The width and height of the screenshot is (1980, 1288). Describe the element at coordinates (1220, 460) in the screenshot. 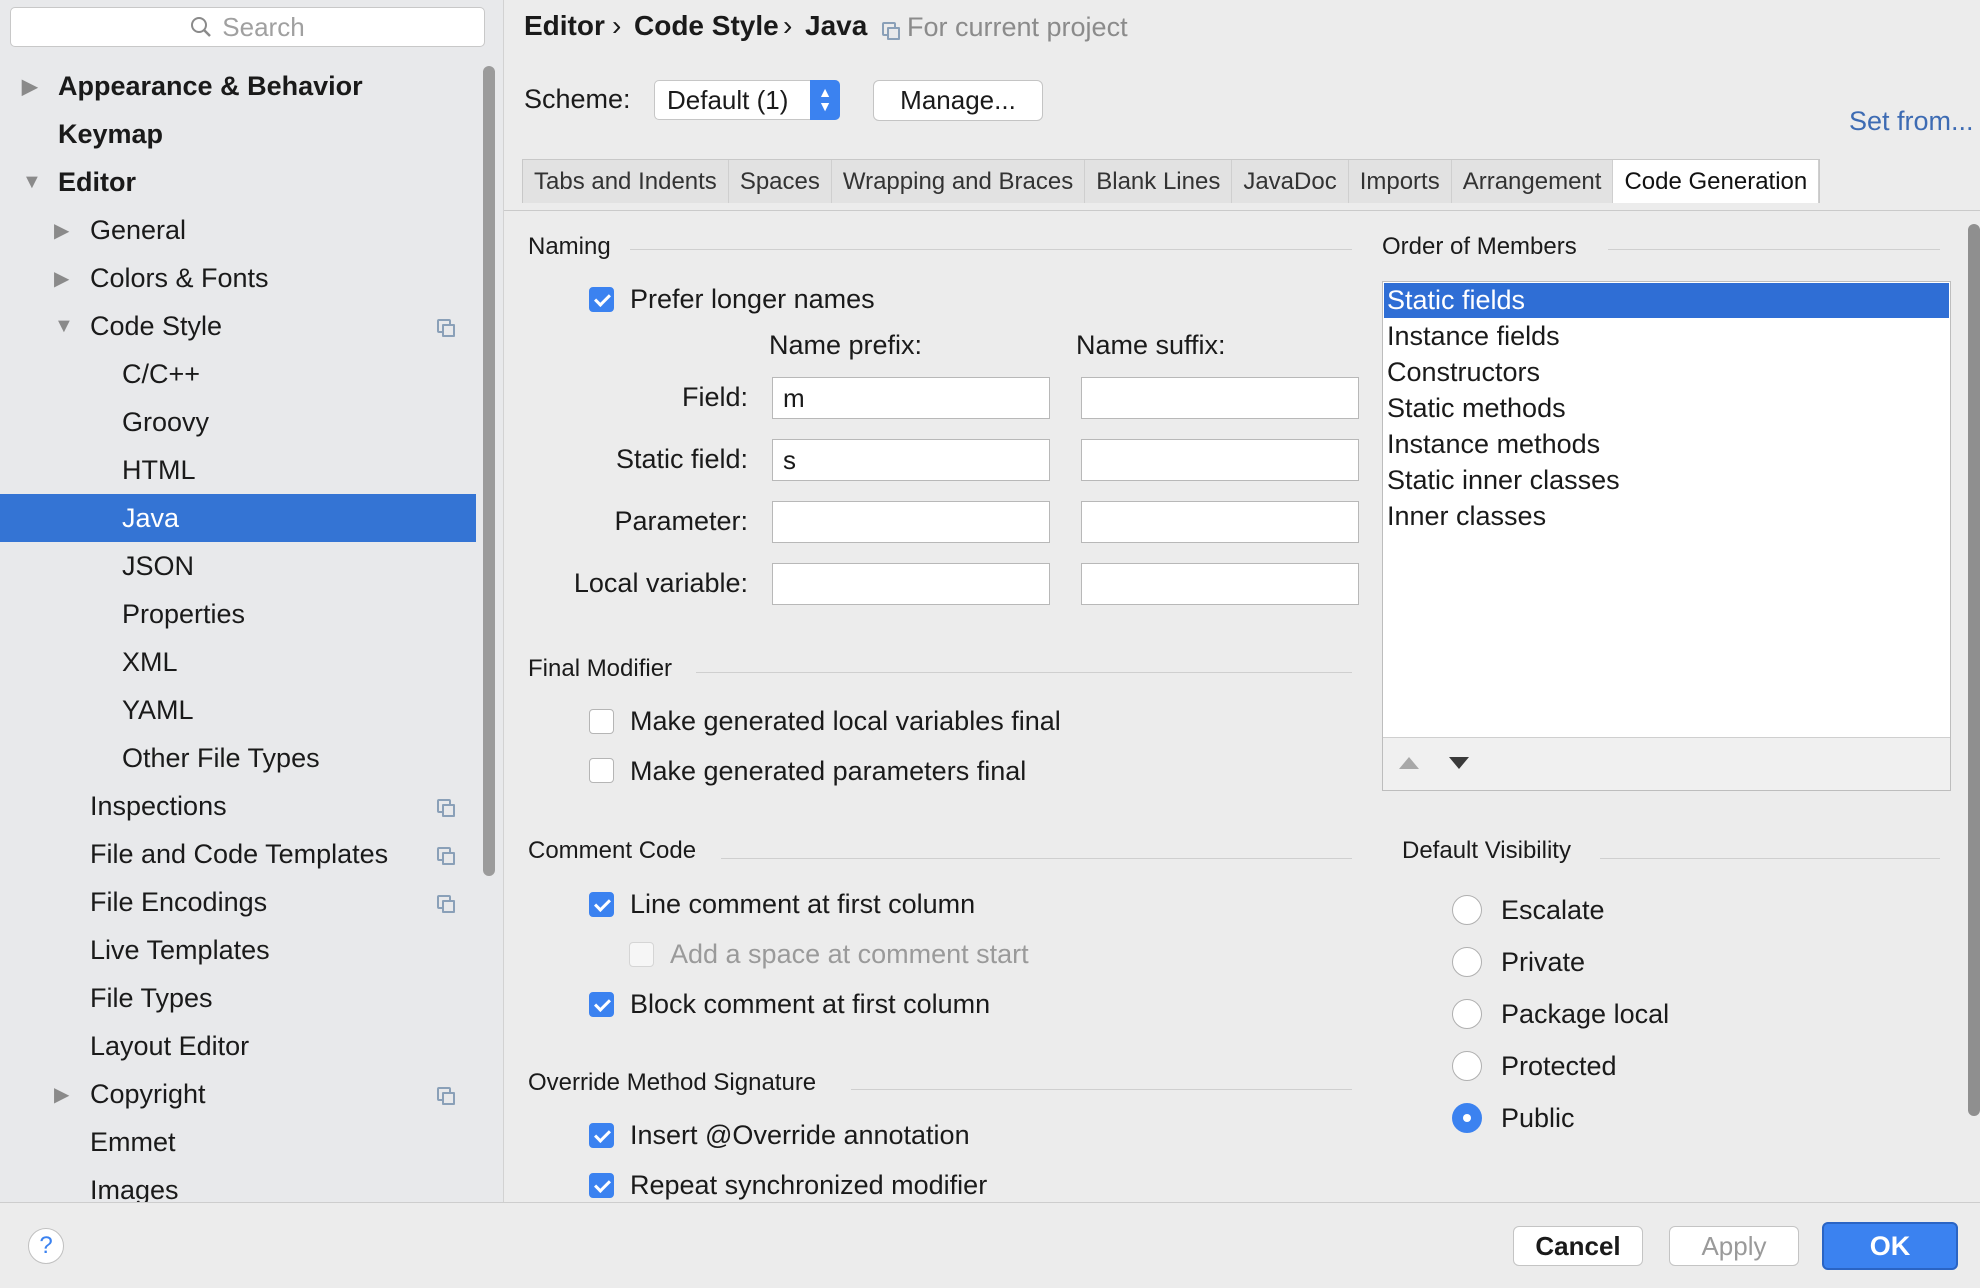

I see `static-field-suffix-input` at that location.